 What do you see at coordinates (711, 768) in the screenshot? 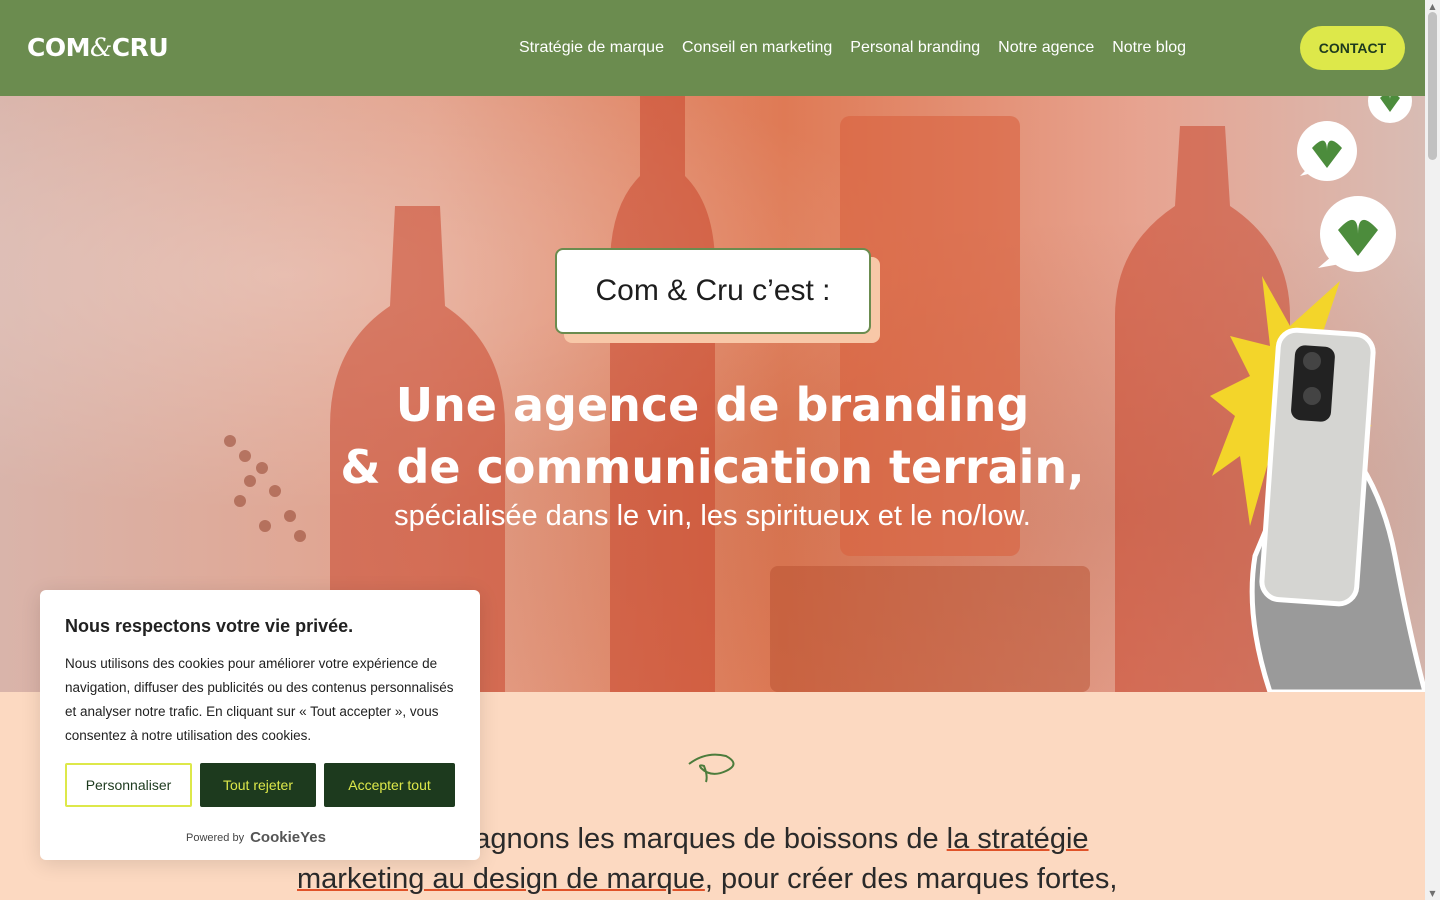
I see `swirl-icon` at bounding box center [711, 768].